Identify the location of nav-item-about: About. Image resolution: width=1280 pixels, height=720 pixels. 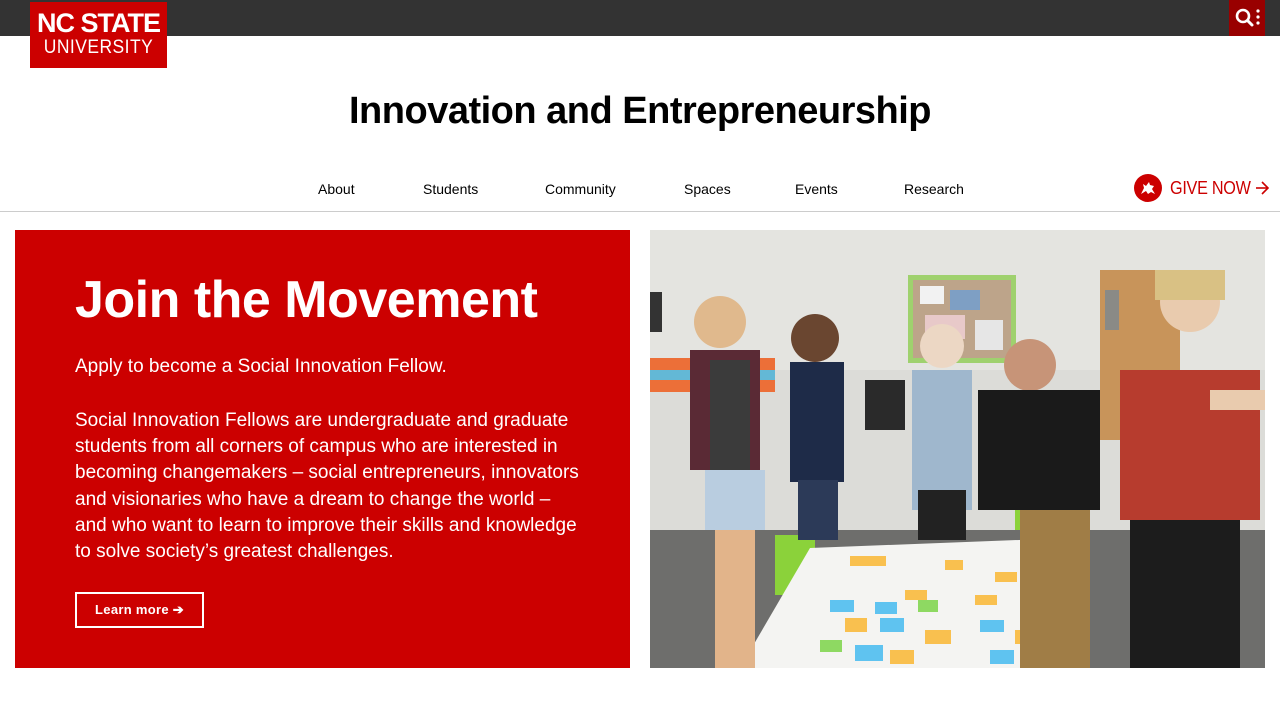
(336, 189).